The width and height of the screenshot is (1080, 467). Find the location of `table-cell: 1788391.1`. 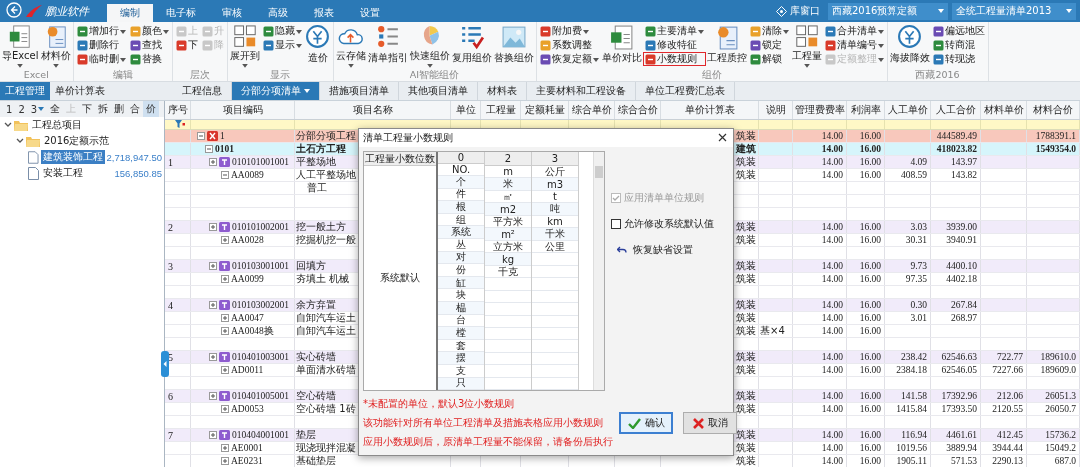

table-cell: 1788391.1 is located at coordinates (1055, 136).